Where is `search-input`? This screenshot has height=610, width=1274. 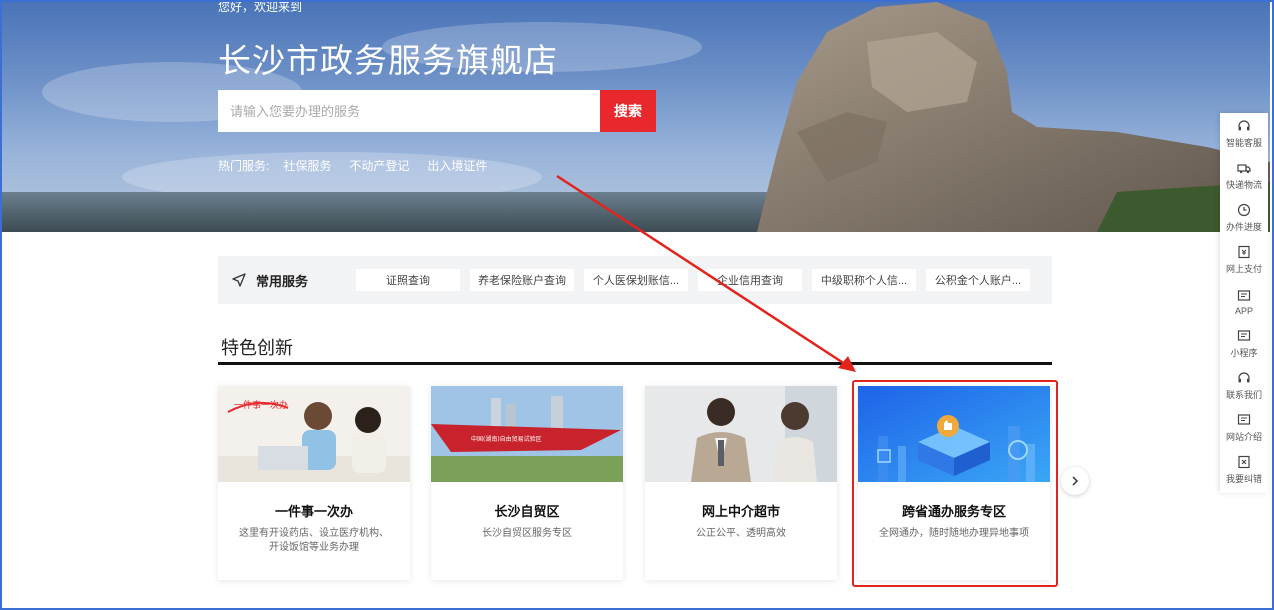
search-input is located at coordinates (409, 111).